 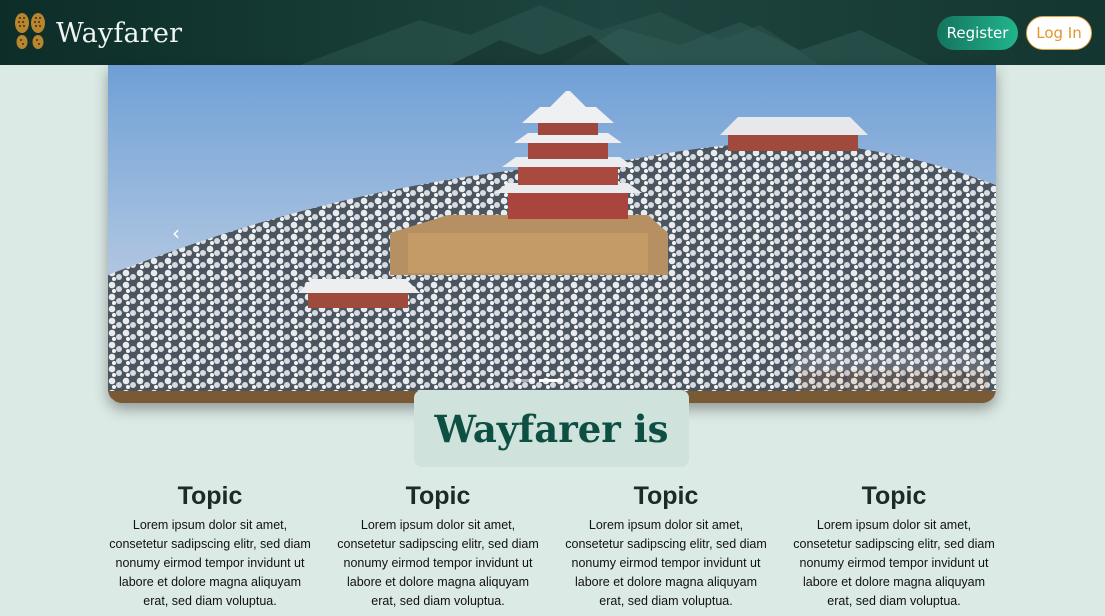 What do you see at coordinates (977, 33) in the screenshot?
I see `register-button: Register` at bounding box center [977, 33].